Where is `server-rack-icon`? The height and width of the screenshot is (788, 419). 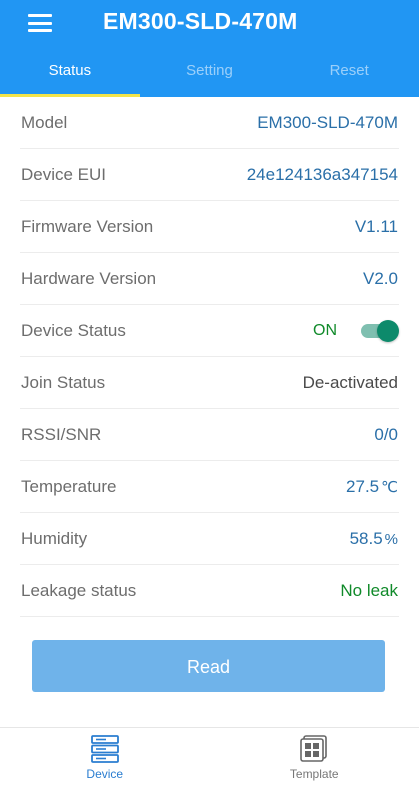
server-rack-icon is located at coordinates (105, 749).